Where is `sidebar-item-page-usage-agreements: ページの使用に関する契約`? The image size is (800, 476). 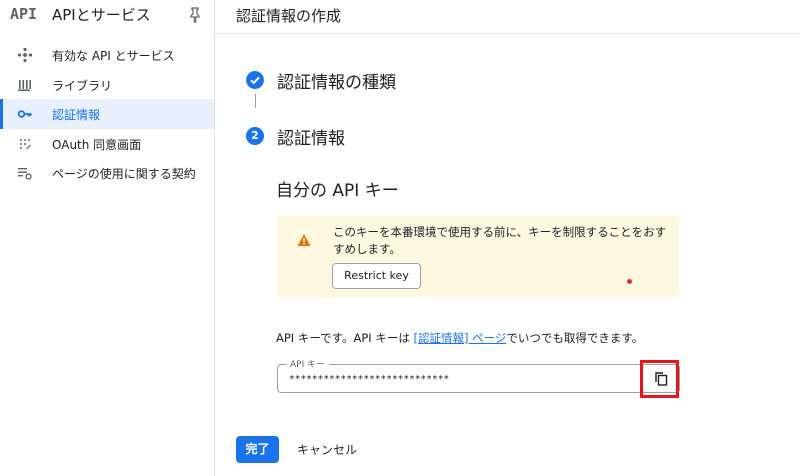
sidebar-item-page-usage-agreements: ページの使用に関する契約 is located at coordinates (107, 173).